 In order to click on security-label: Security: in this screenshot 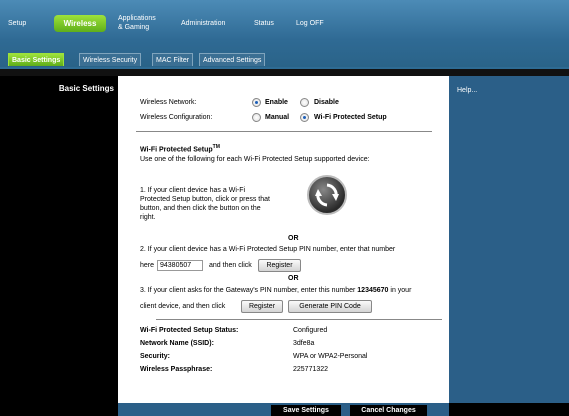, I will do `click(155, 356)`.